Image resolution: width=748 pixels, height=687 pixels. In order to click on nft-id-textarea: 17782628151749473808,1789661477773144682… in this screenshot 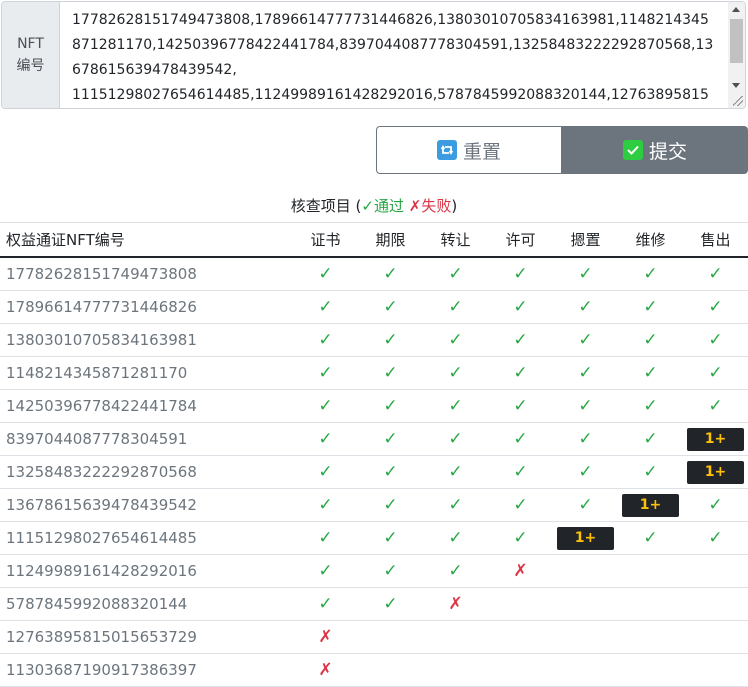, I will do `click(402, 55)`.